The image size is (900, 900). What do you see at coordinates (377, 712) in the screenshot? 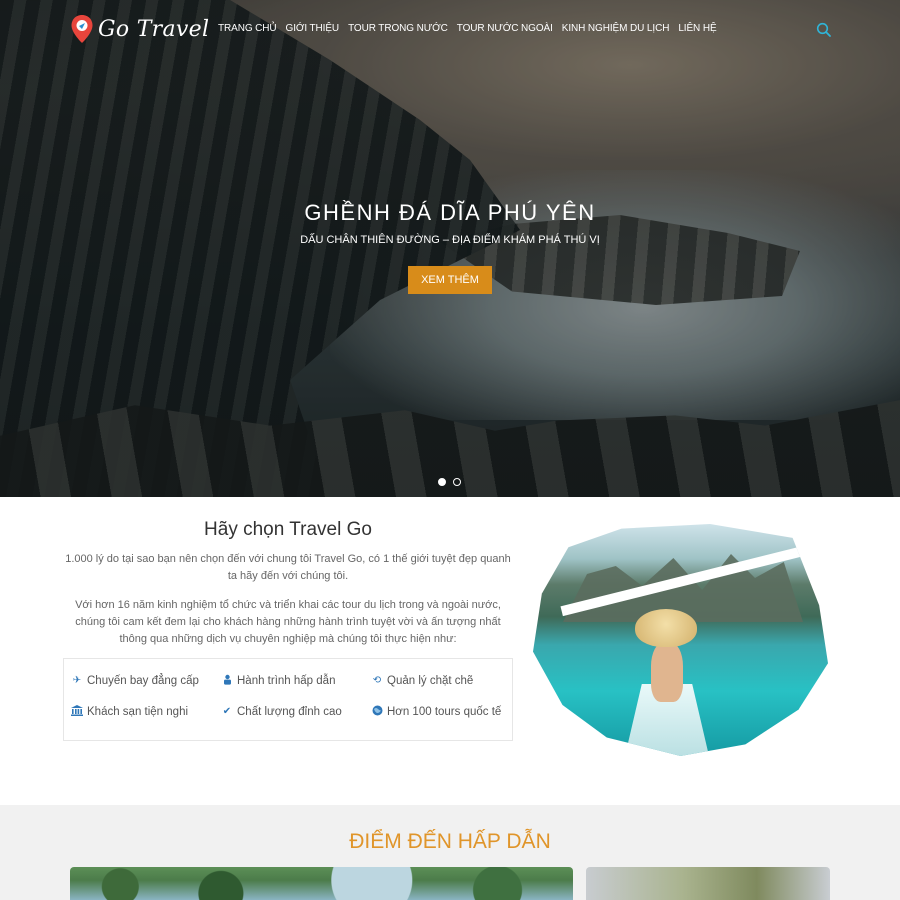
I see `globe-icon` at bounding box center [377, 712].